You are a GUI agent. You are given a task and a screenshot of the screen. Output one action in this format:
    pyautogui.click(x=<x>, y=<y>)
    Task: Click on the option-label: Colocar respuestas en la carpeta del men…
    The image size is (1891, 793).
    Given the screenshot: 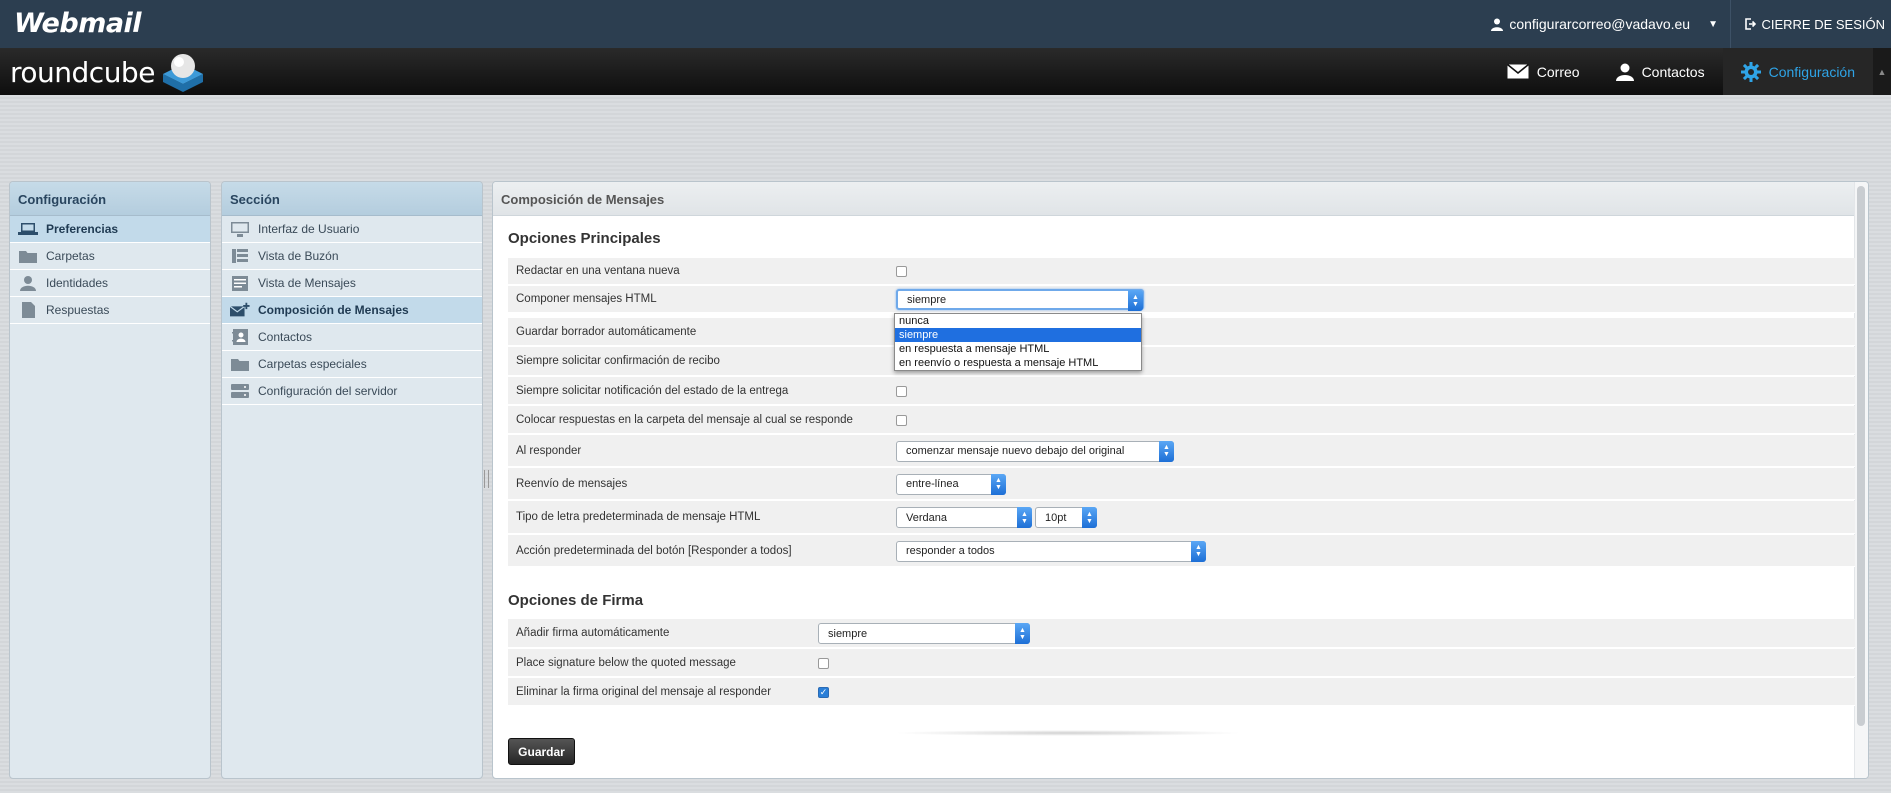 What is the action you would take?
    pyautogui.click(x=684, y=419)
    